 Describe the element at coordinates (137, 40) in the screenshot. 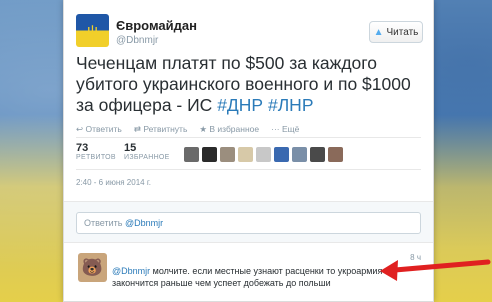

I see `account-handle: @Dbnmjr` at that location.